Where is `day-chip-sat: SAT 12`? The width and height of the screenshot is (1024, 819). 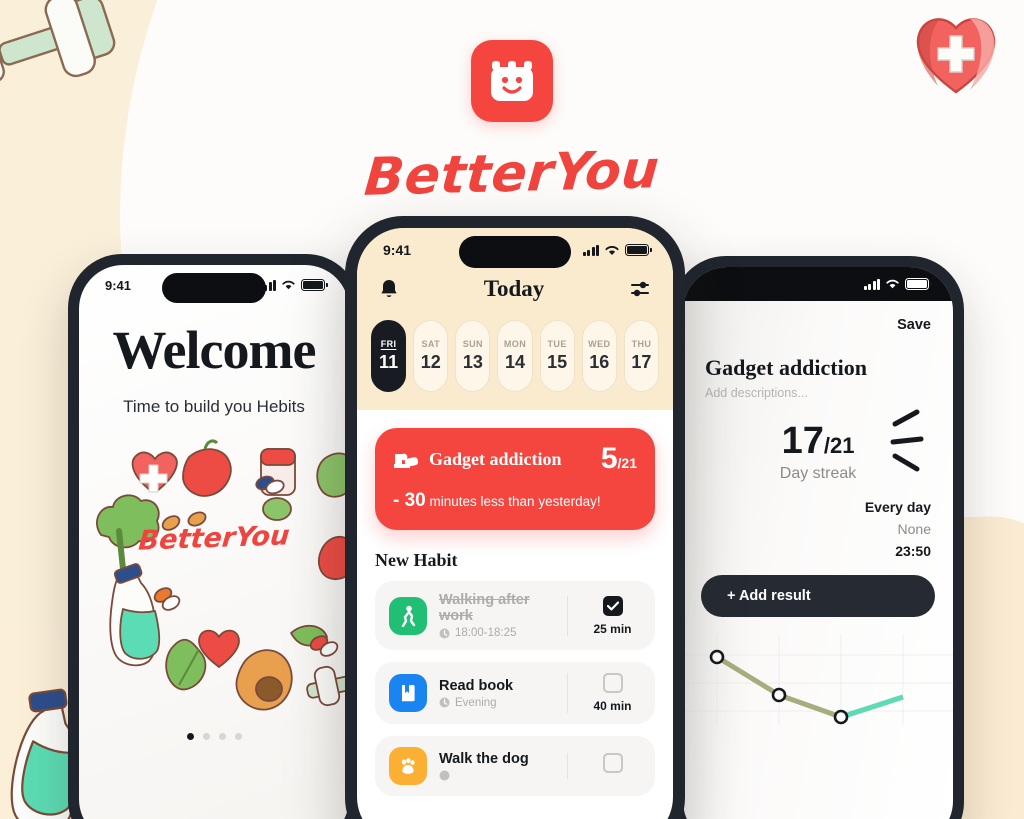
day-chip-sat: SAT 12 is located at coordinates (431, 356).